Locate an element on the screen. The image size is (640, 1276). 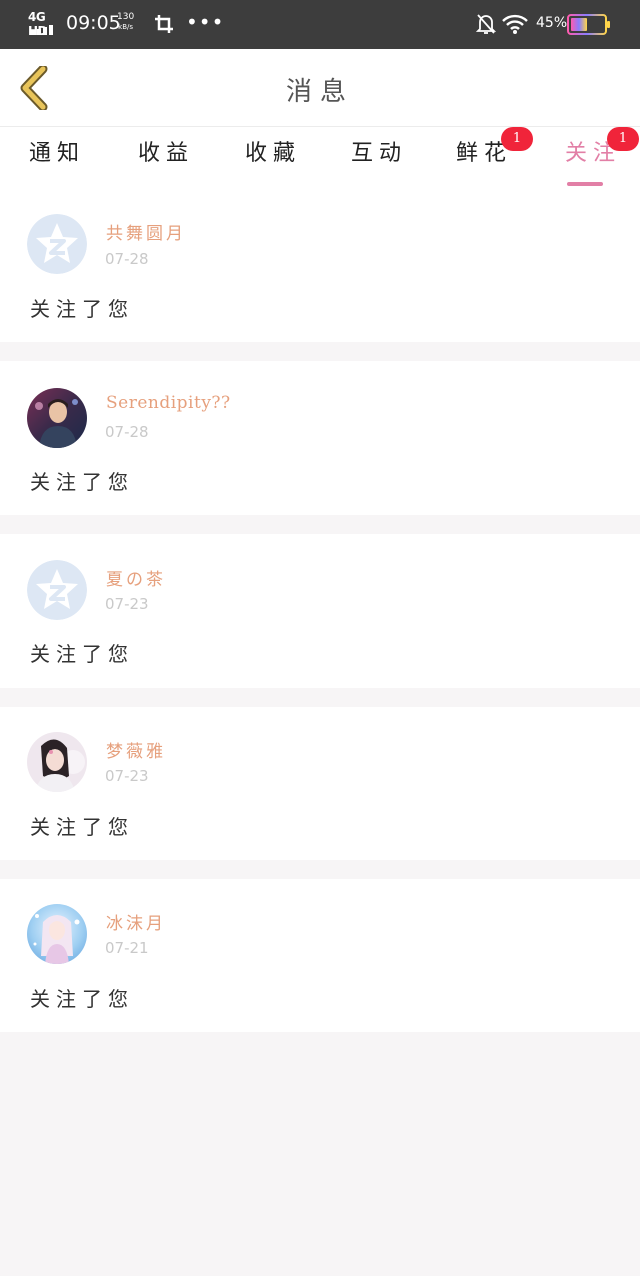
list-item: 夏の茶 07-23 关注了您 is located at coordinates (320, 611).